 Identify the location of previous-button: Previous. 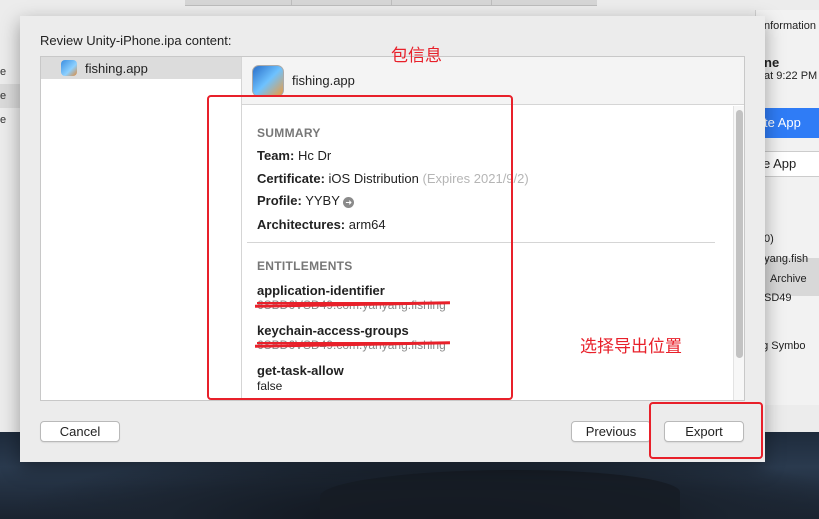
(611, 431).